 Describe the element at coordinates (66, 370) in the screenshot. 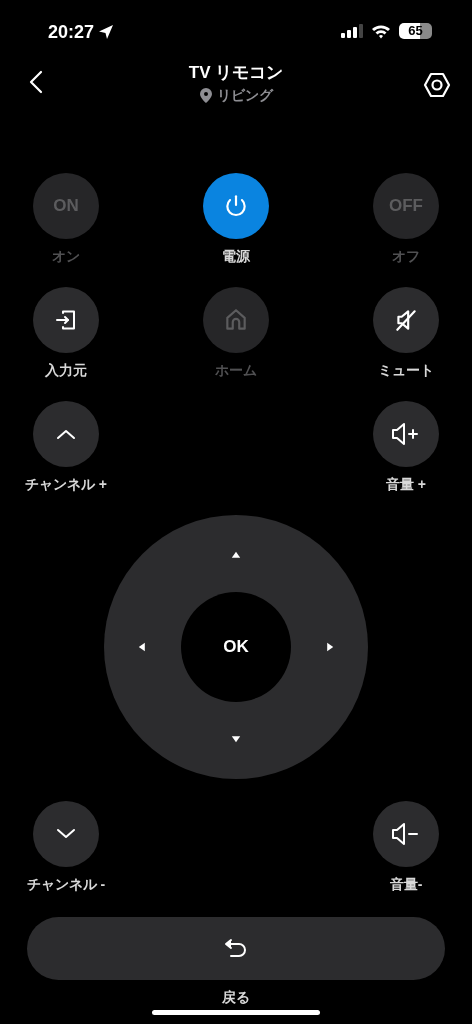

I see `button-label: 入力元` at that location.